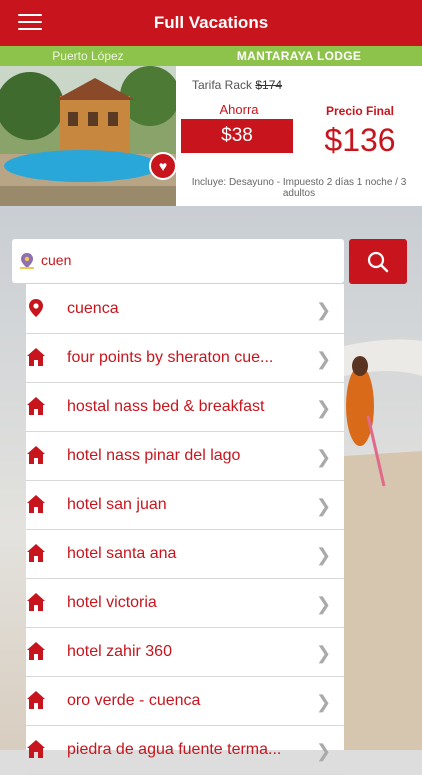 Image resolution: width=422 pixels, height=775 pixels. Describe the element at coordinates (185, 505) in the screenshot. I see `list-item: hotel san juan ❯` at that location.